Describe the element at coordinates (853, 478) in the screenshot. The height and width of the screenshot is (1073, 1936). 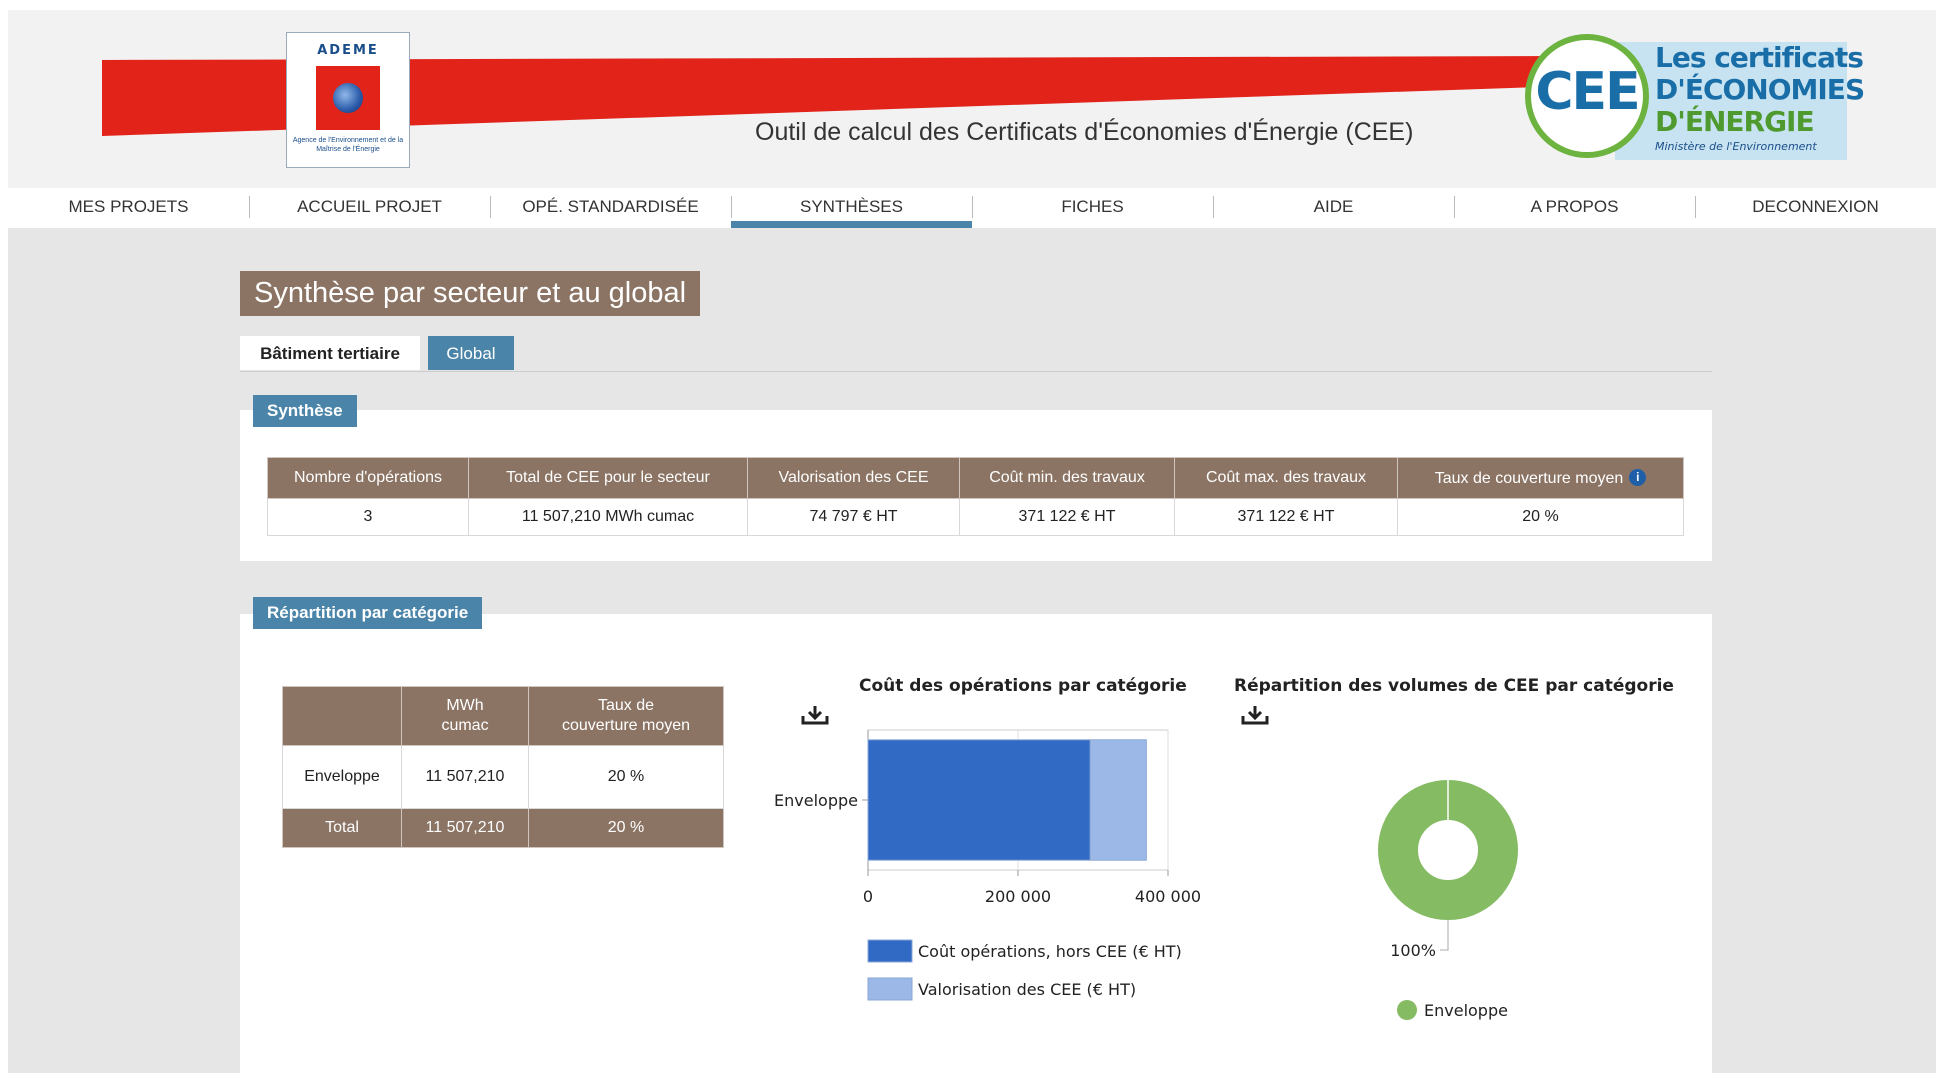
I see `table-header-valorisation: Valorisation des CEE` at that location.